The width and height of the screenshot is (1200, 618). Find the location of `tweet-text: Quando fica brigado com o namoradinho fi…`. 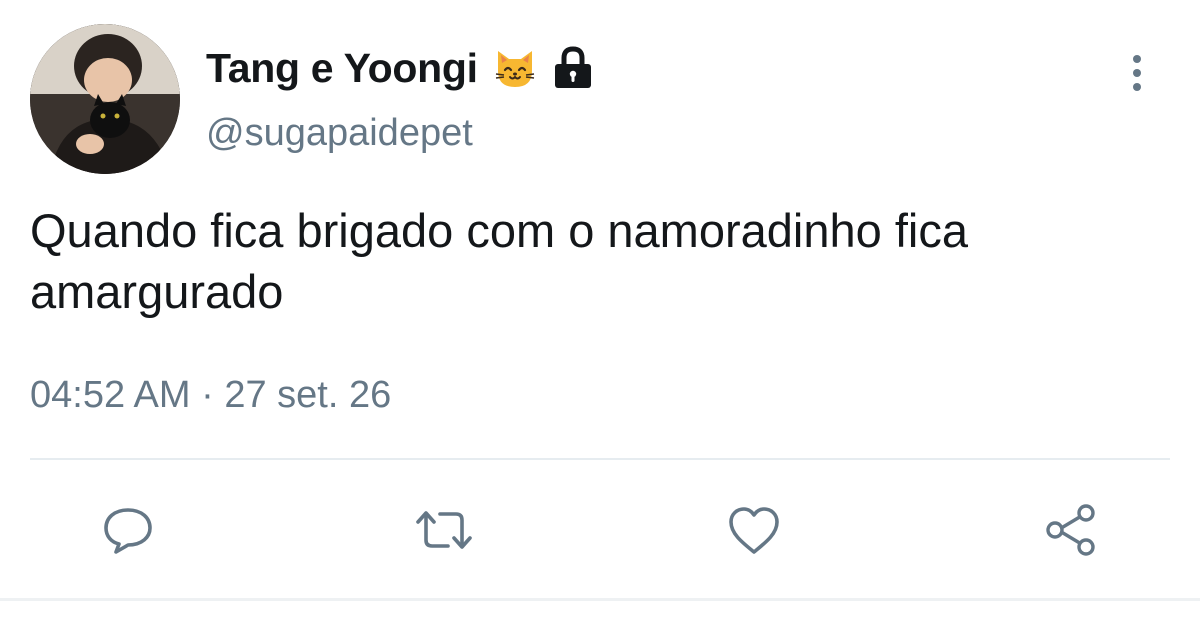

tweet-text: Quando fica brigado com o namoradinho fi… is located at coordinates (499, 261).